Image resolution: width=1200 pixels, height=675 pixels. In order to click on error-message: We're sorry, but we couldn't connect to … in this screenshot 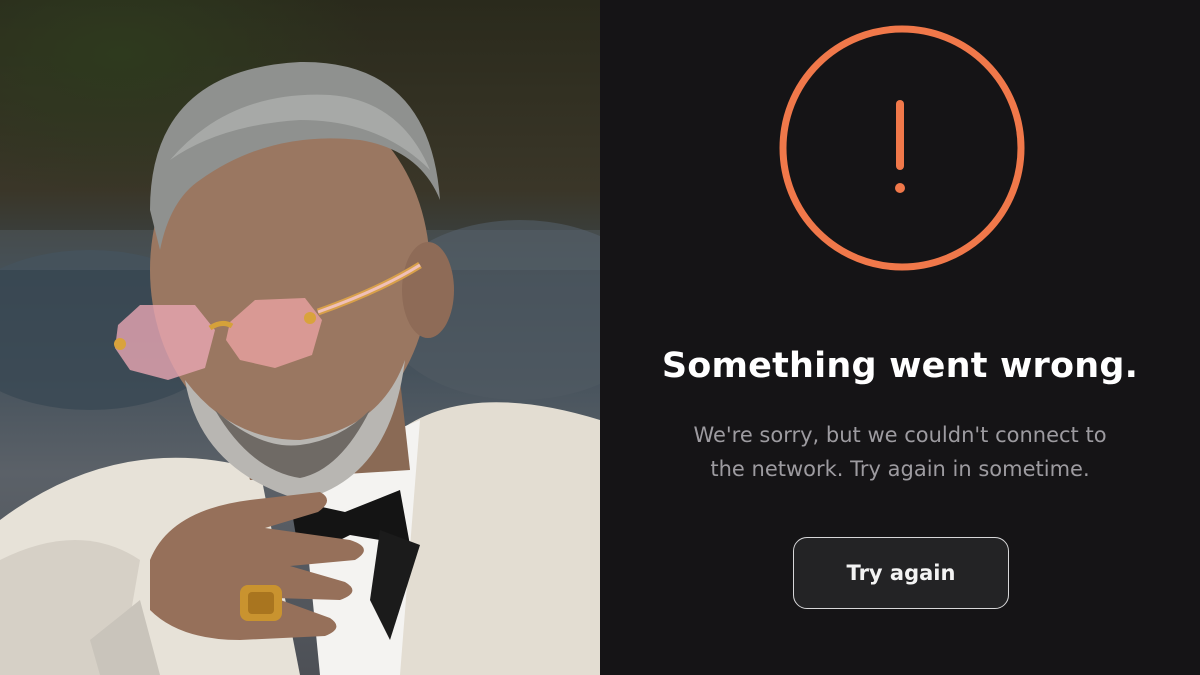, I will do `click(900, 452)`.